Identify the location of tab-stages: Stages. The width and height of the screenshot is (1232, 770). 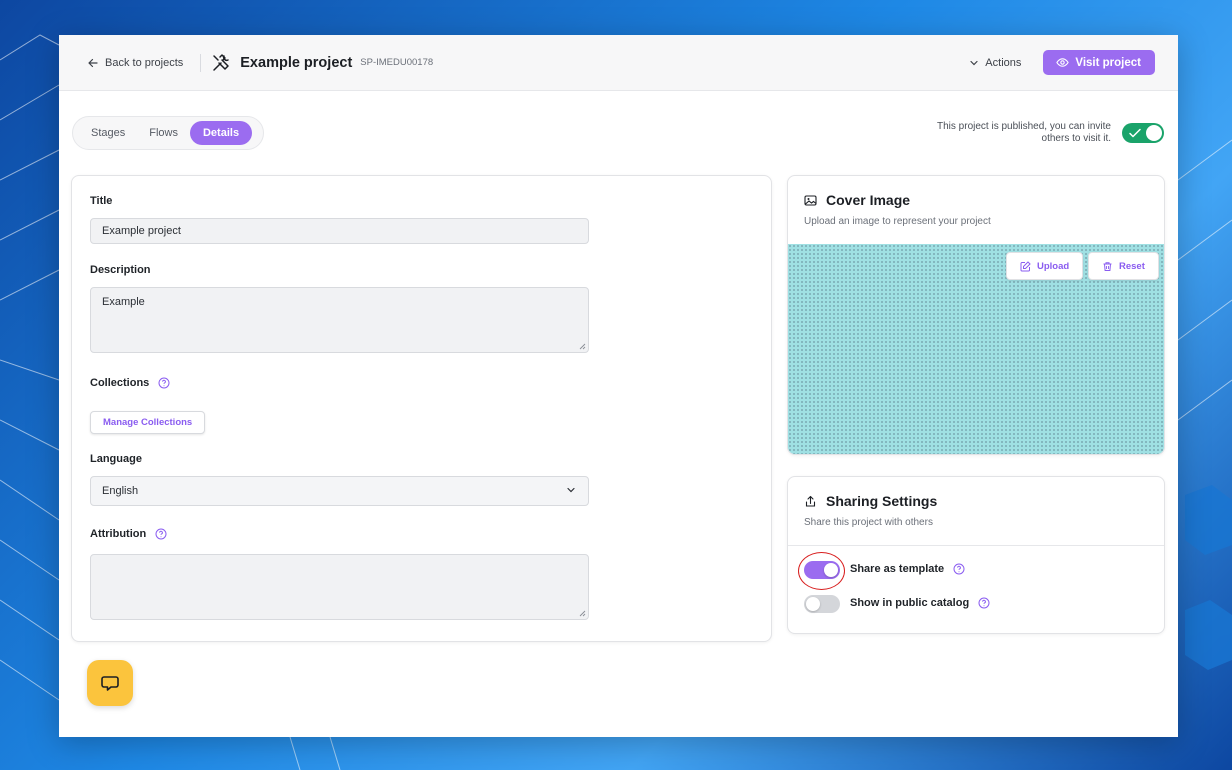
(108, 133).